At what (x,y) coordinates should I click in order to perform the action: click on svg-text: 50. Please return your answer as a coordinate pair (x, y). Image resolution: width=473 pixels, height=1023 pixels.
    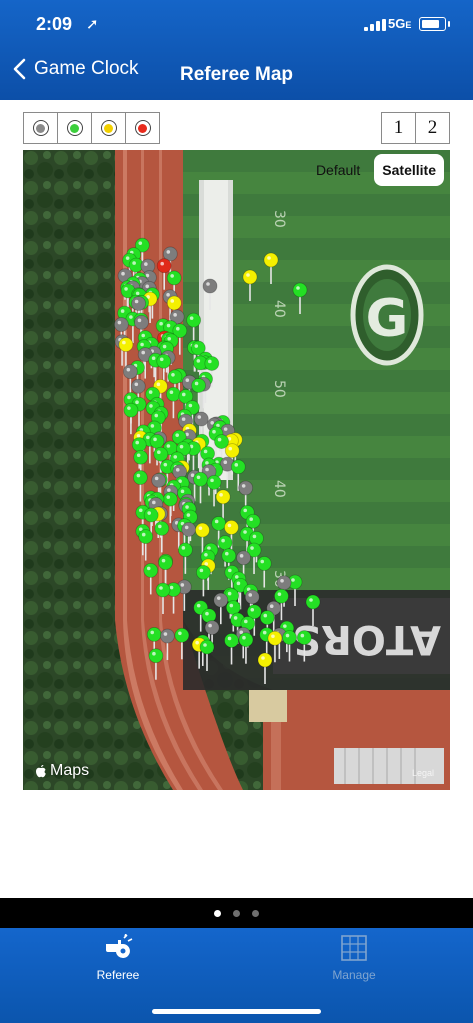
    Looking at the image, I should click on (279, 389).